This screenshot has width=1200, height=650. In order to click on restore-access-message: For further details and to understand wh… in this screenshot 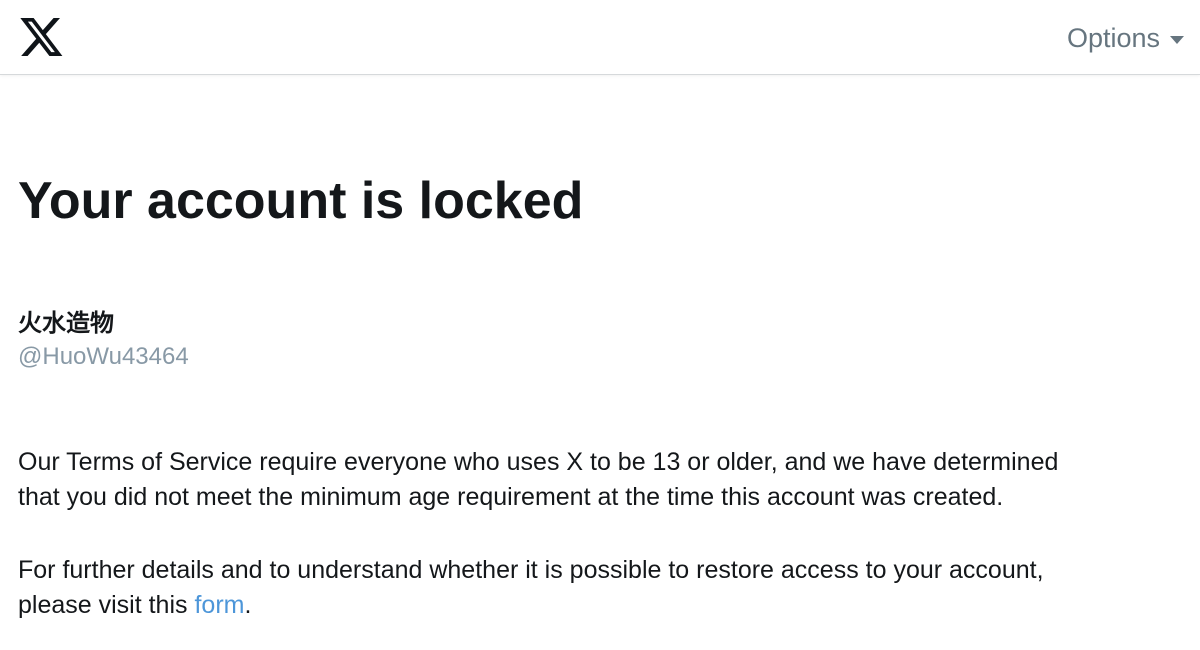, I will do `click(603, 588)`.